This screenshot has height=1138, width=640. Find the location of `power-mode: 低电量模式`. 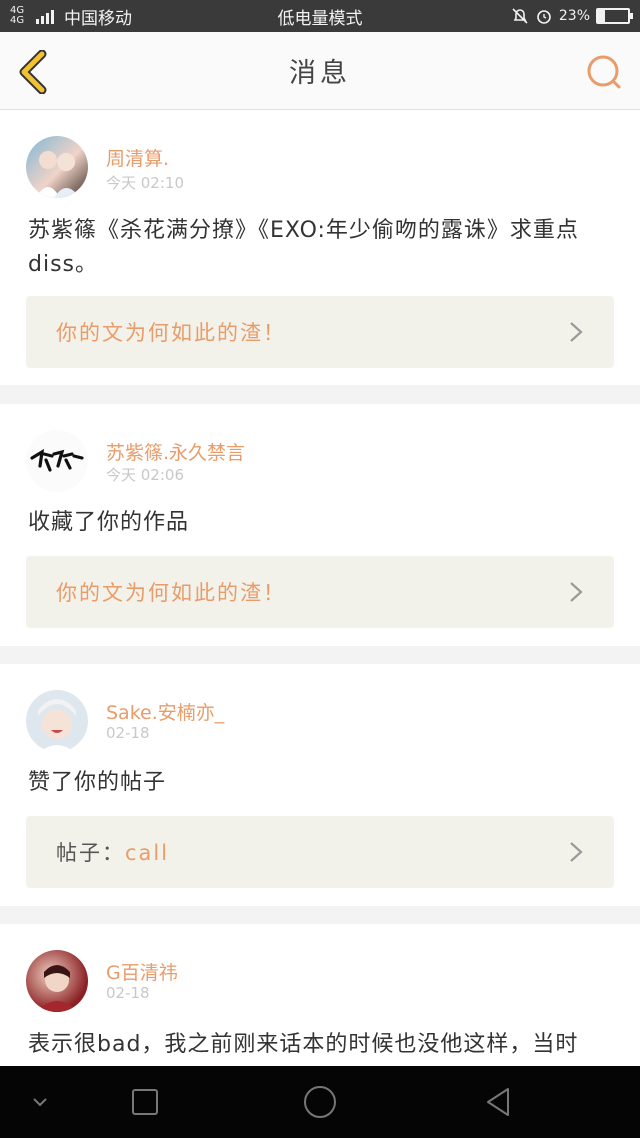

power-mode: 低电量模式 is located at coordinates (320, 18).